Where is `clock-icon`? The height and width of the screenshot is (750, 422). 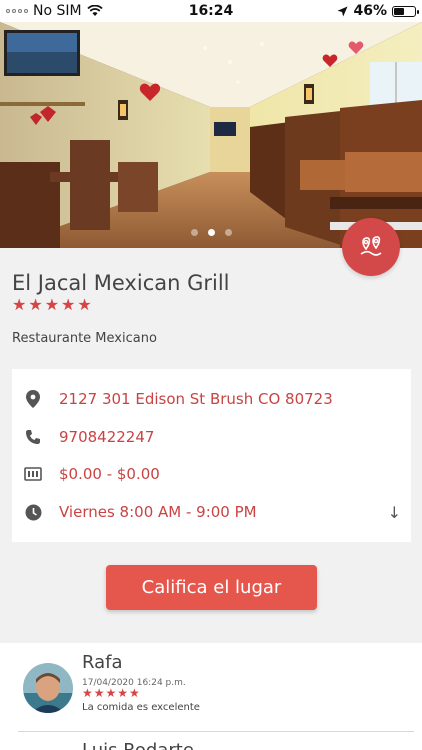 clock-icon is located at coordinates (33, 512).